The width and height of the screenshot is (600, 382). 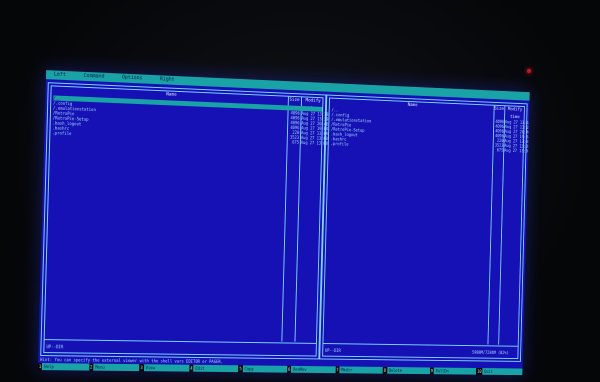 I want to click on function-key-label: Help, so click(x=66, y=367).